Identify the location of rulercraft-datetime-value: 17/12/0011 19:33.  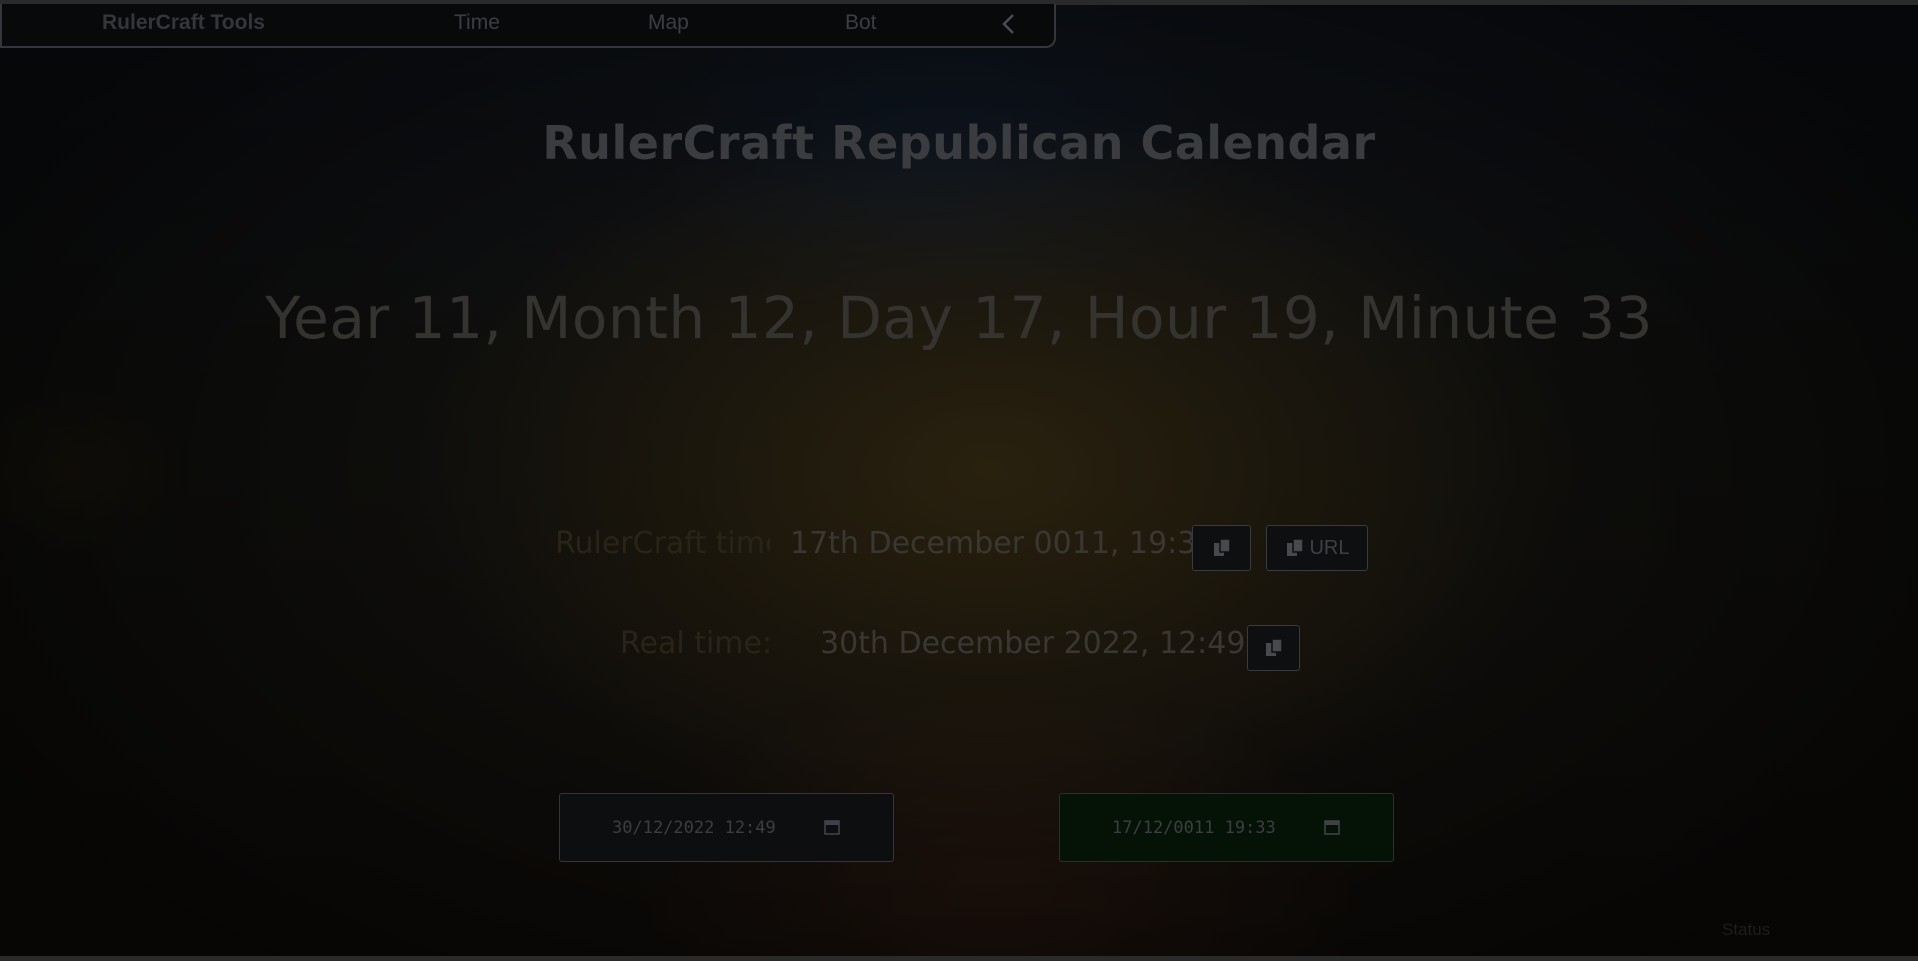
(1194, 828).